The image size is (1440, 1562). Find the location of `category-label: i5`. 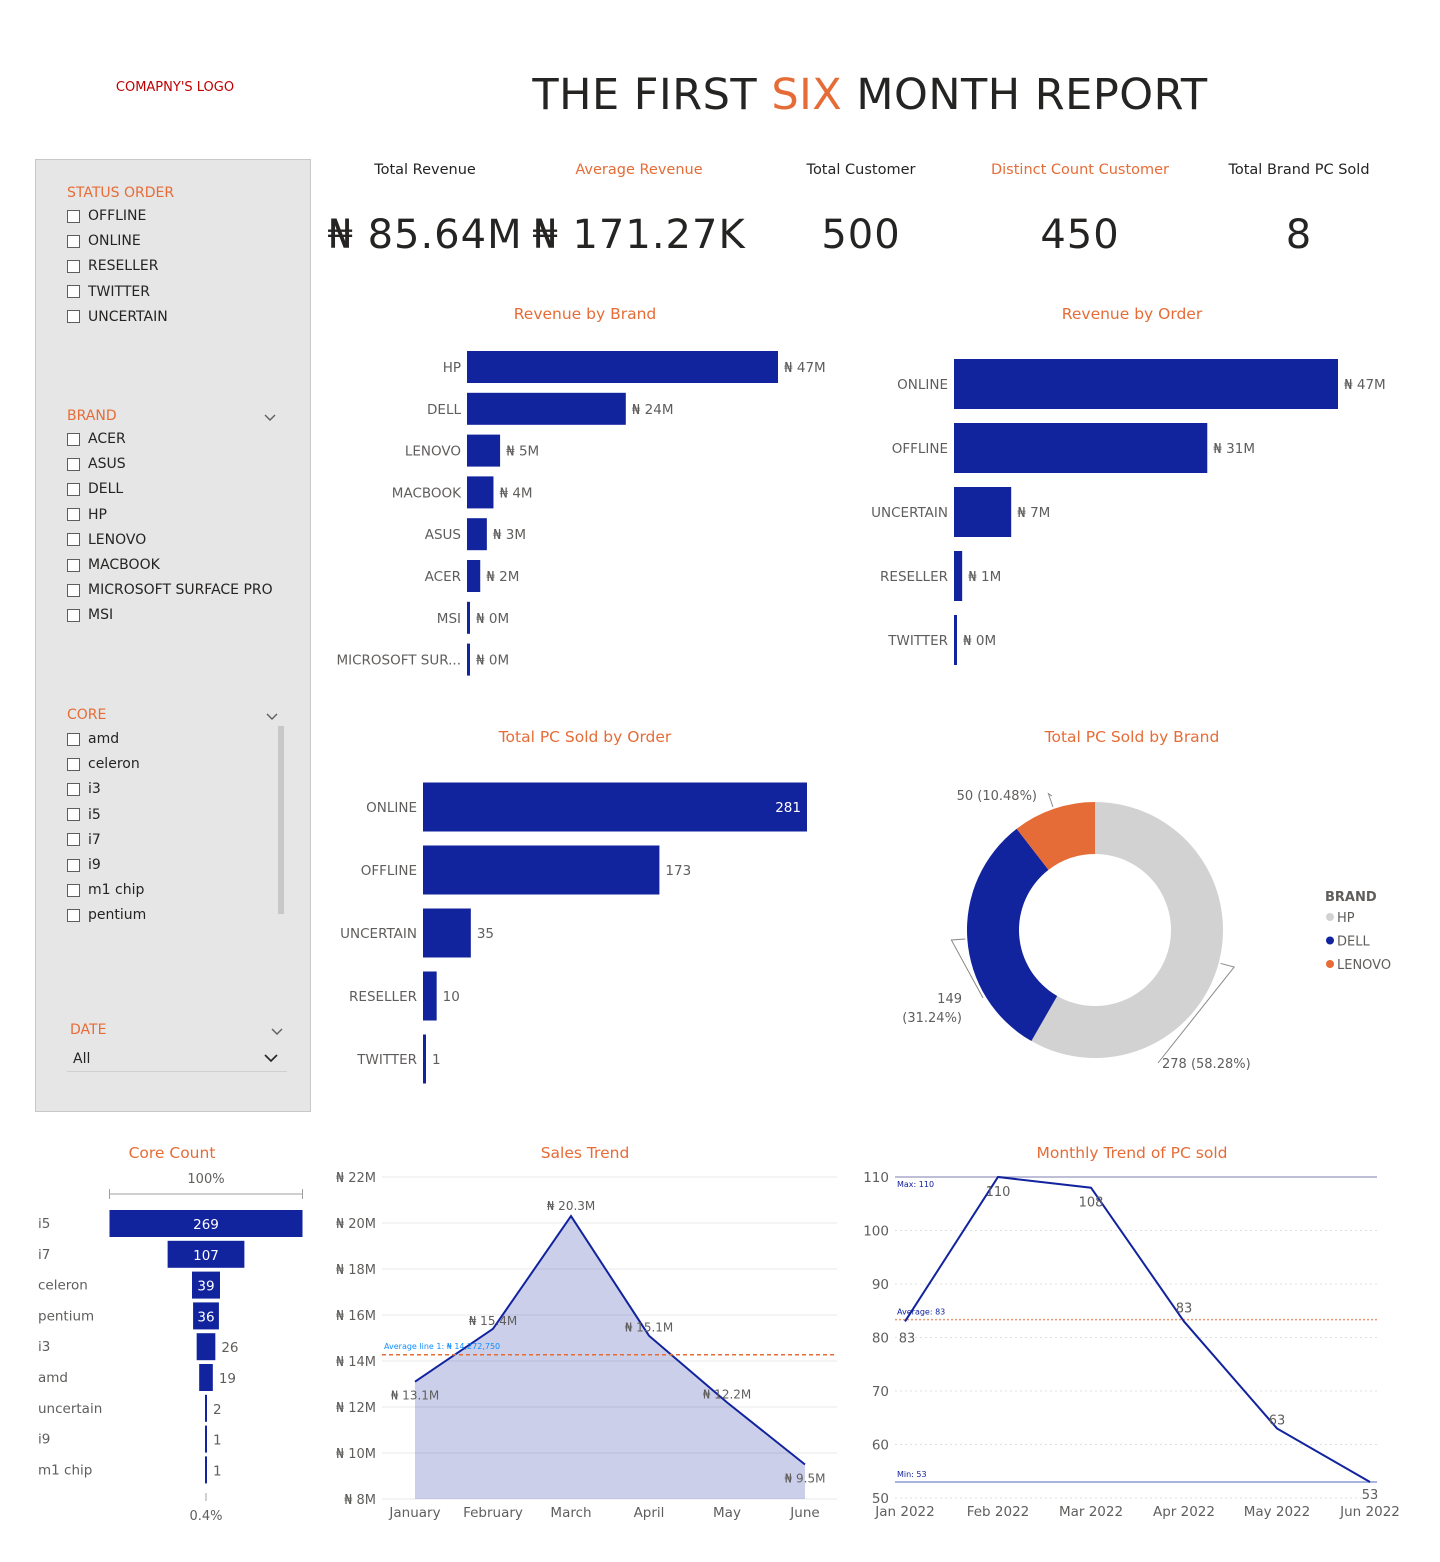

category-label: i5 is located at coordinates (44, 1224).